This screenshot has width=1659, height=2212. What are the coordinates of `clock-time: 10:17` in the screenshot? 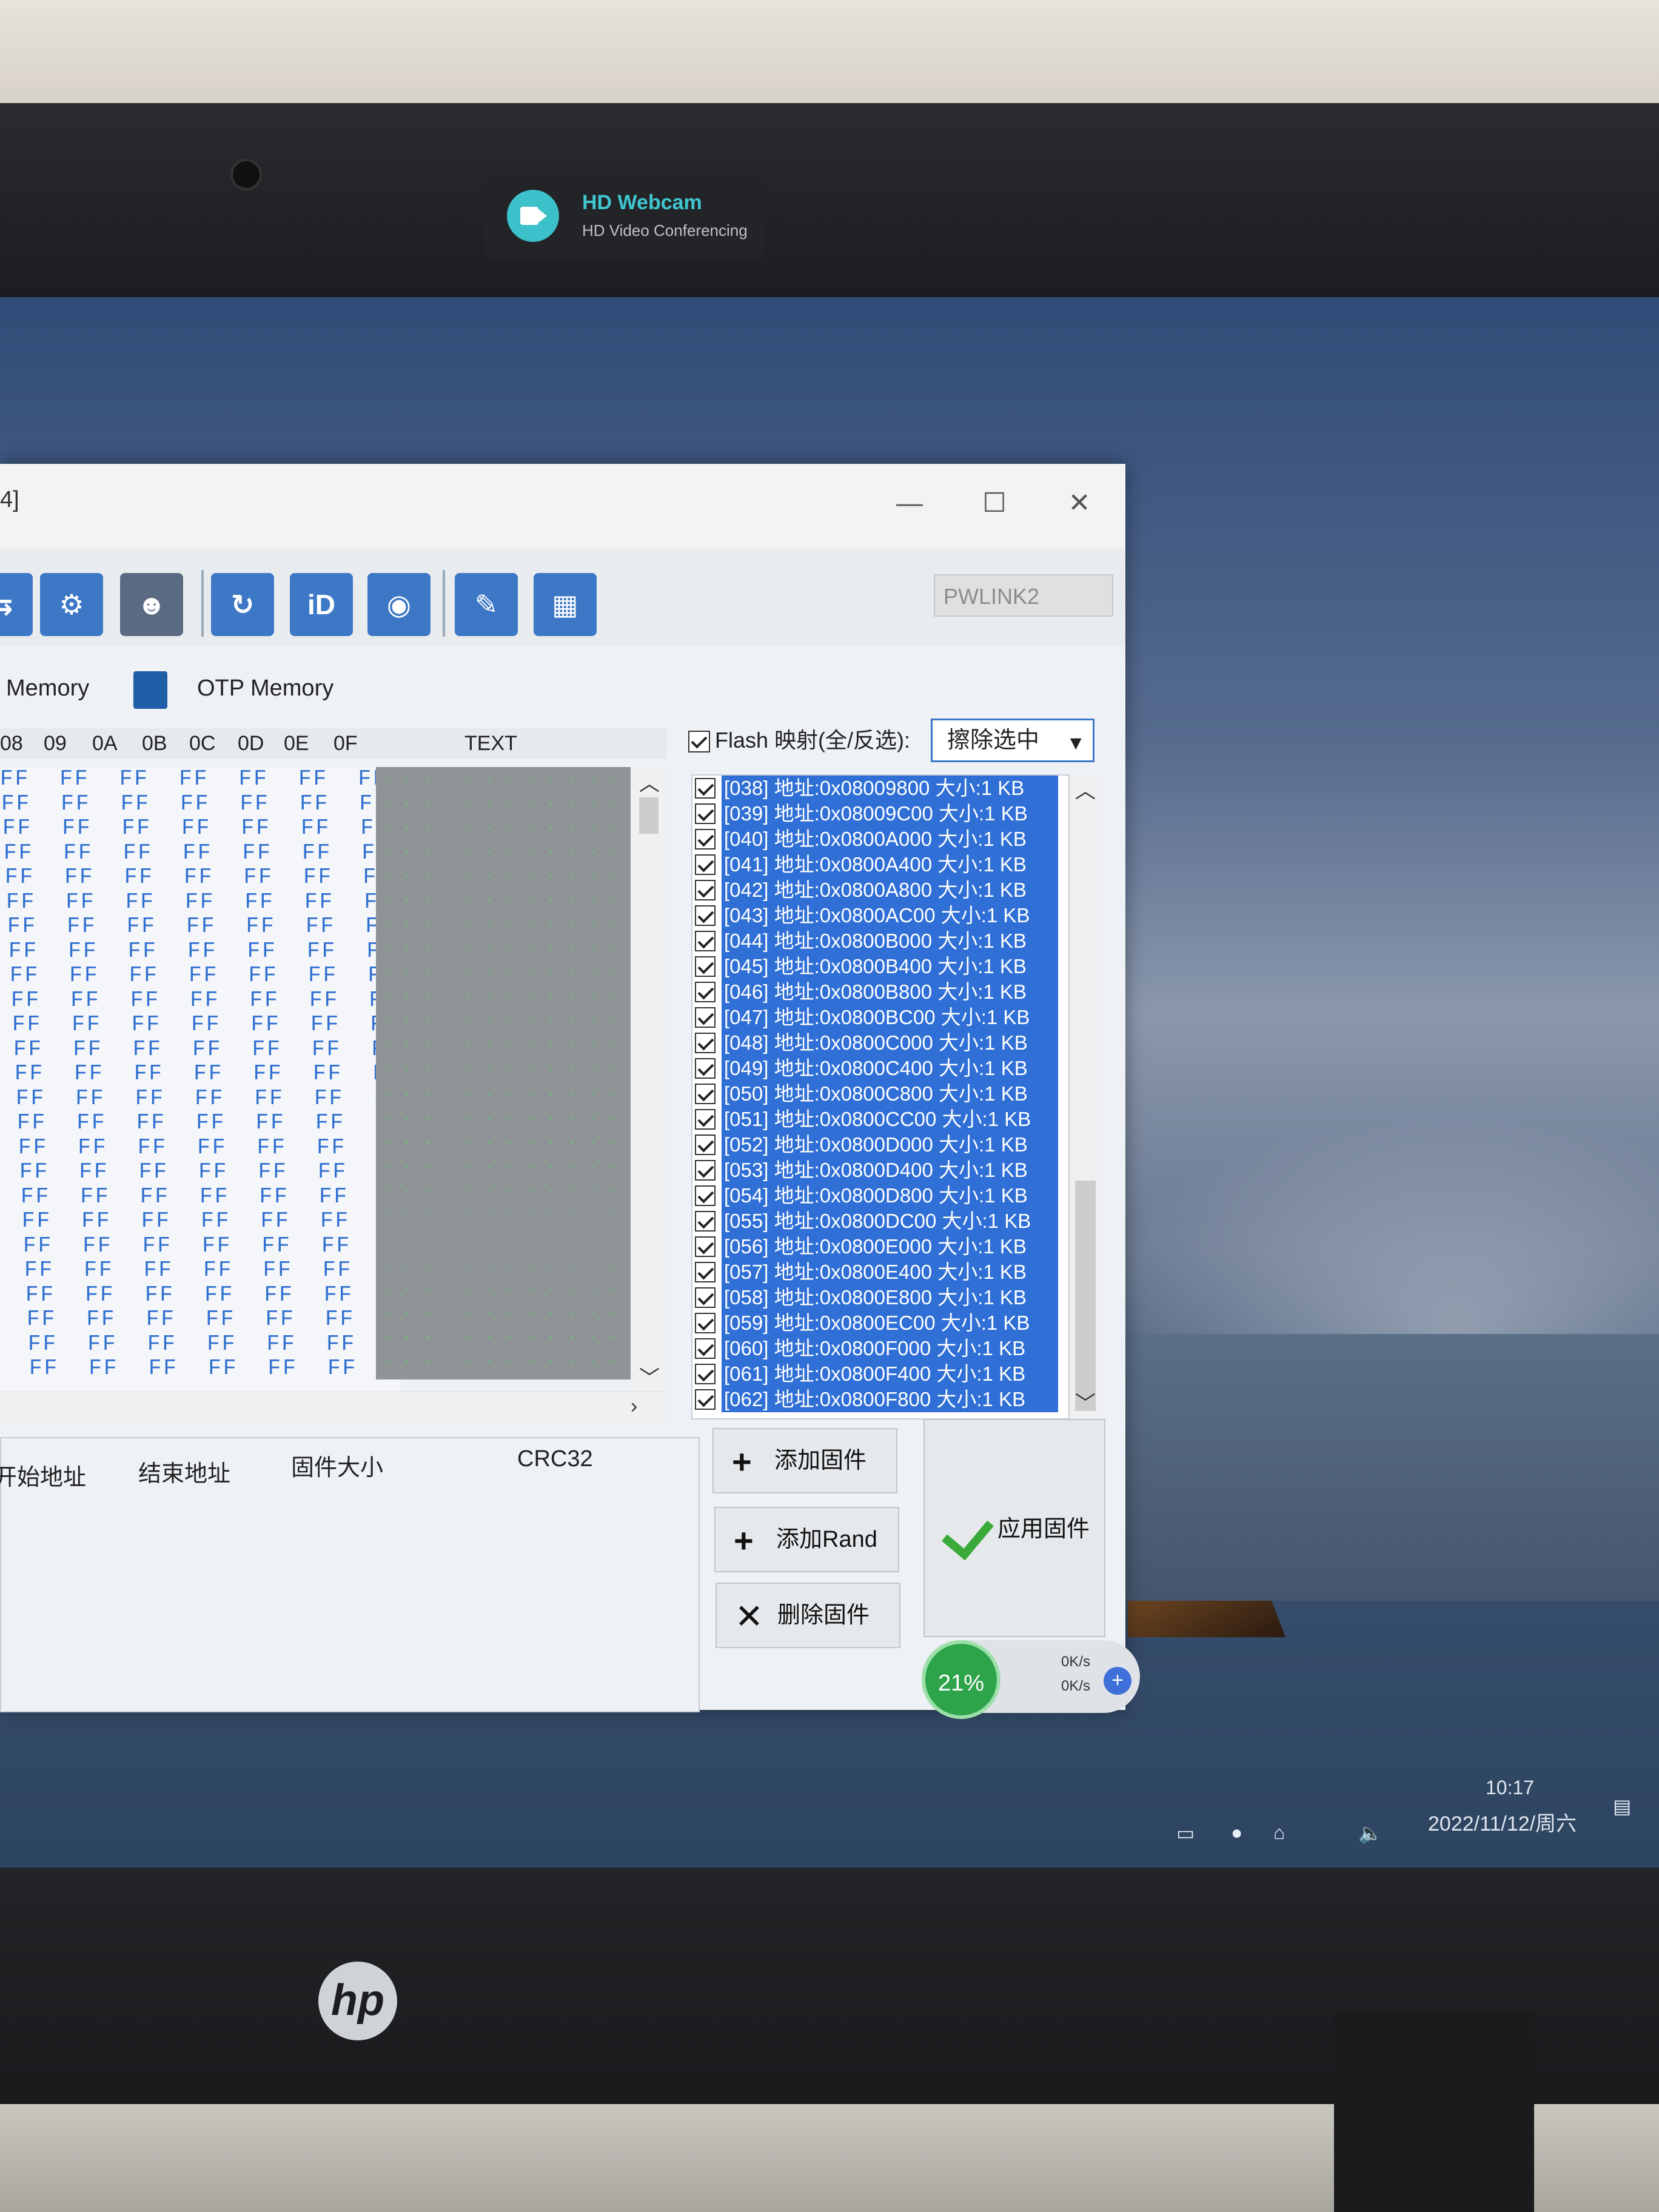 It's located at (1510, 1788).